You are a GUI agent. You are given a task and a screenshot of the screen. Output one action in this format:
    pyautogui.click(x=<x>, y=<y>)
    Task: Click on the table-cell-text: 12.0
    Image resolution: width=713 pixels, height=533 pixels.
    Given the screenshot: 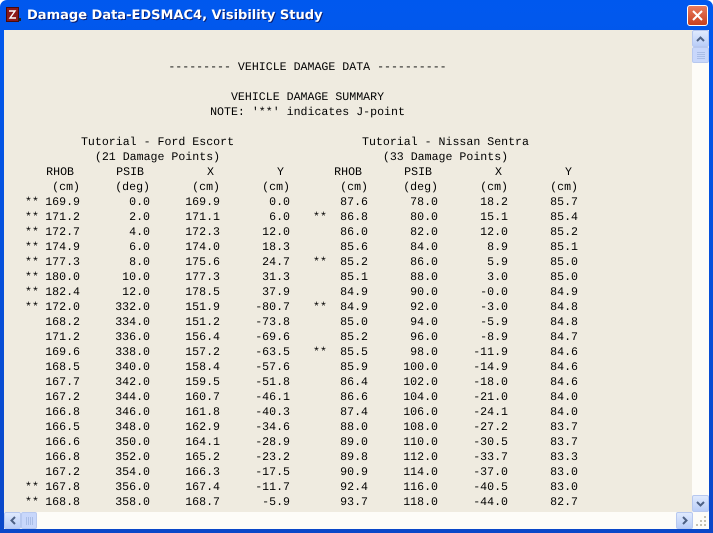 What is the action you would take?
    pyautogui.click(x=135, y=292)
    